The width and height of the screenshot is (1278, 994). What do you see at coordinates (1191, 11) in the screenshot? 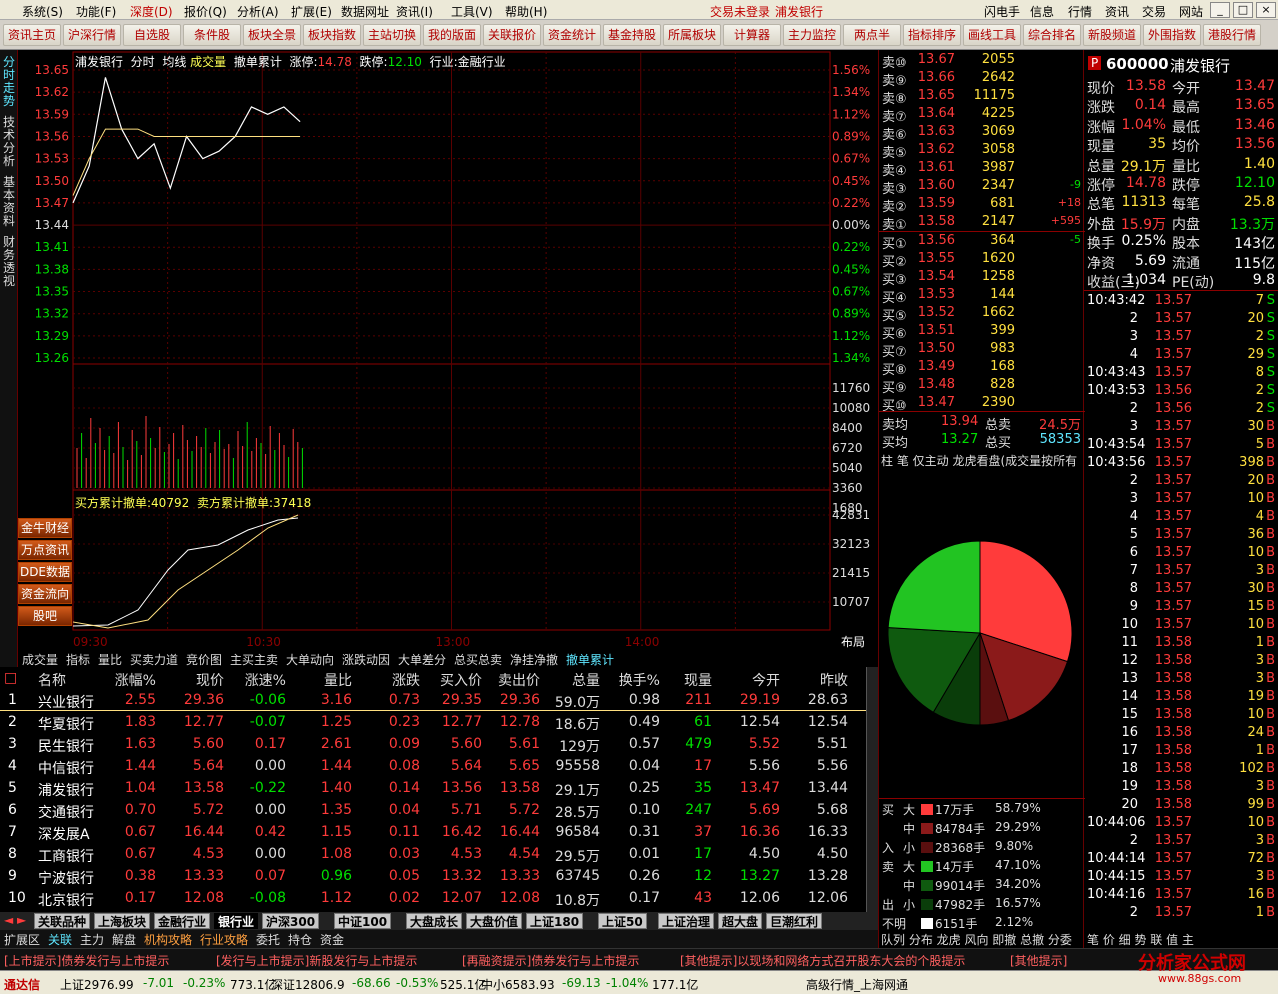
I see `website-button: 网站` at bounding box center [1191, 11].